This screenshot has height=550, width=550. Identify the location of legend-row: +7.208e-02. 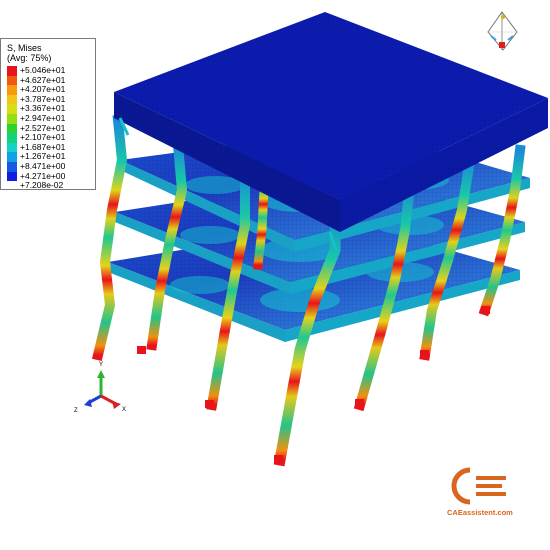
(51, 186).